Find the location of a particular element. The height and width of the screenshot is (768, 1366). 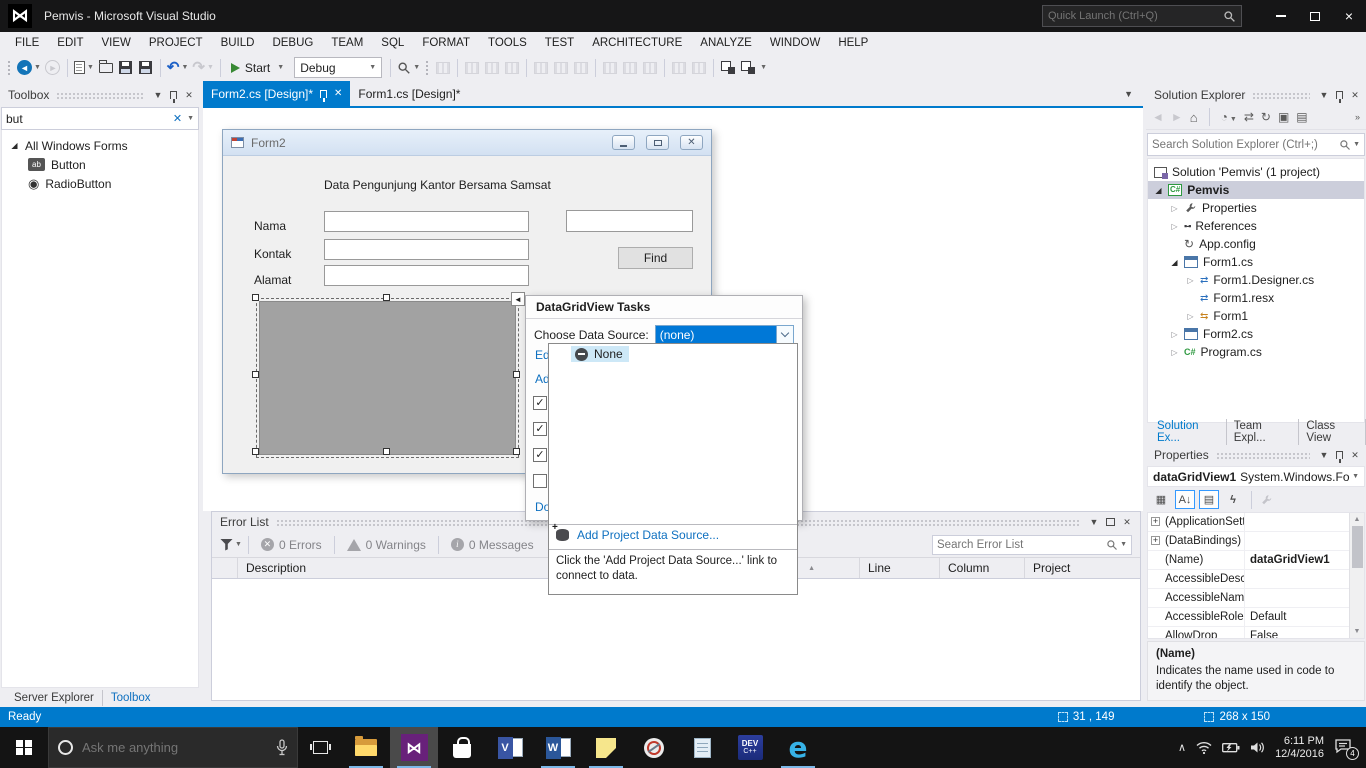

solution-configuration-combo: Debug ▼ is located at coordinates (338, 67).